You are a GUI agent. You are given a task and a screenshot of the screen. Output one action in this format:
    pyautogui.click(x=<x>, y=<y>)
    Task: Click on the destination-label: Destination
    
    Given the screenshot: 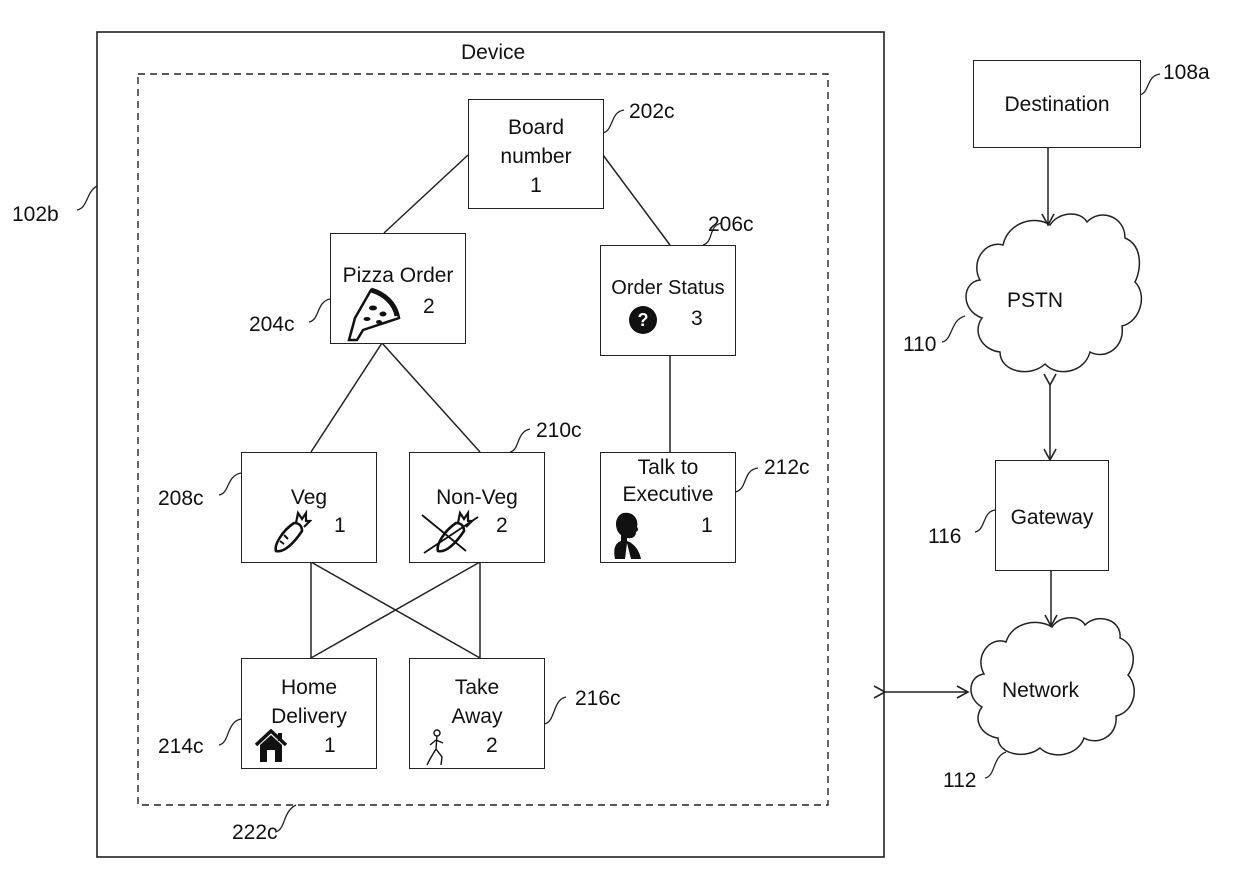 What is the action you would take?
    pyautogui.click(x=1057, y=104)
    